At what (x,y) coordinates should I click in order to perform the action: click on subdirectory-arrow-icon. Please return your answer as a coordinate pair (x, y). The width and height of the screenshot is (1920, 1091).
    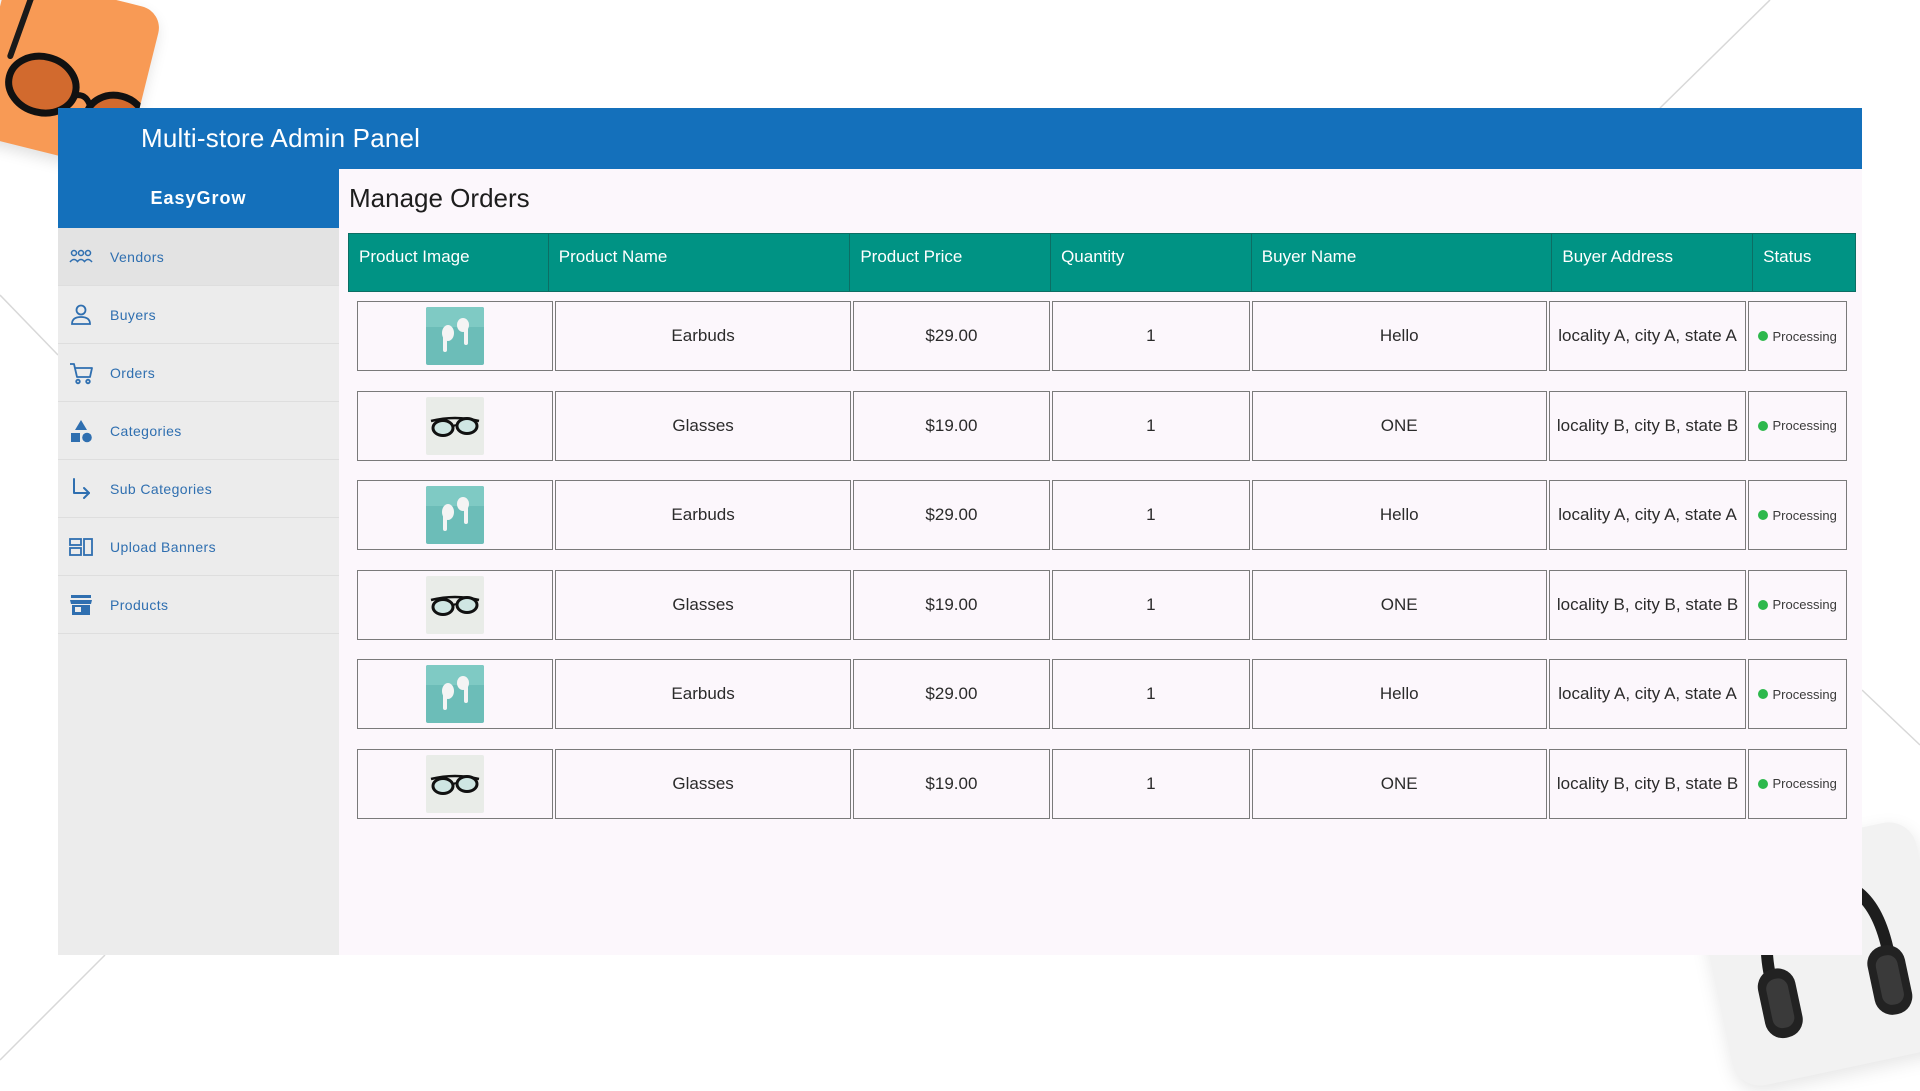
    Looking at the image, I should click on (81, 488).